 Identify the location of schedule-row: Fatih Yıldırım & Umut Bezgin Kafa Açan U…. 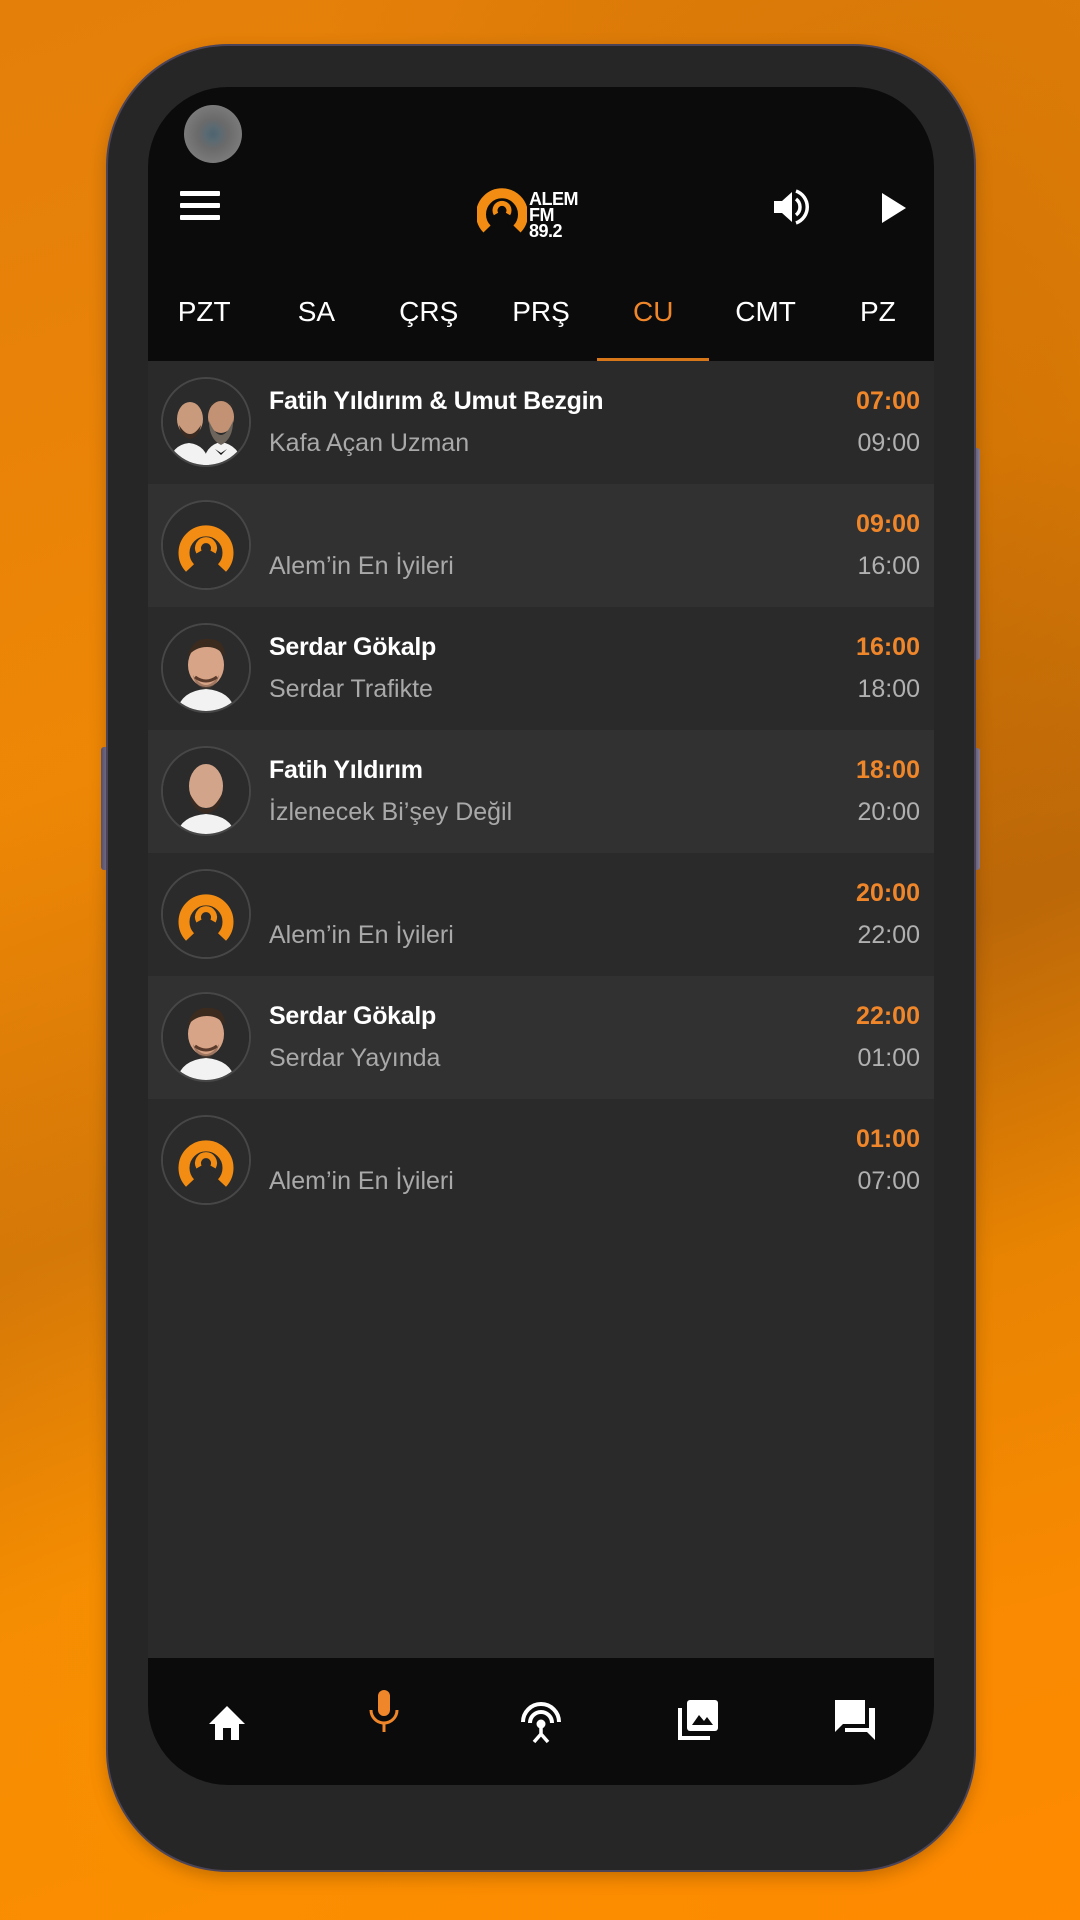
(541, 422).